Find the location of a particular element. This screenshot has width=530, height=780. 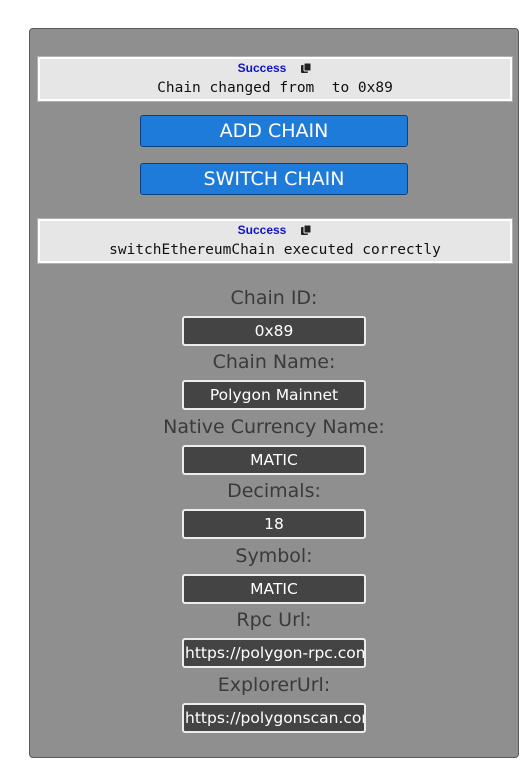

explorer-url-field: https://polygonscan.com is located at coordinates (274, 718).